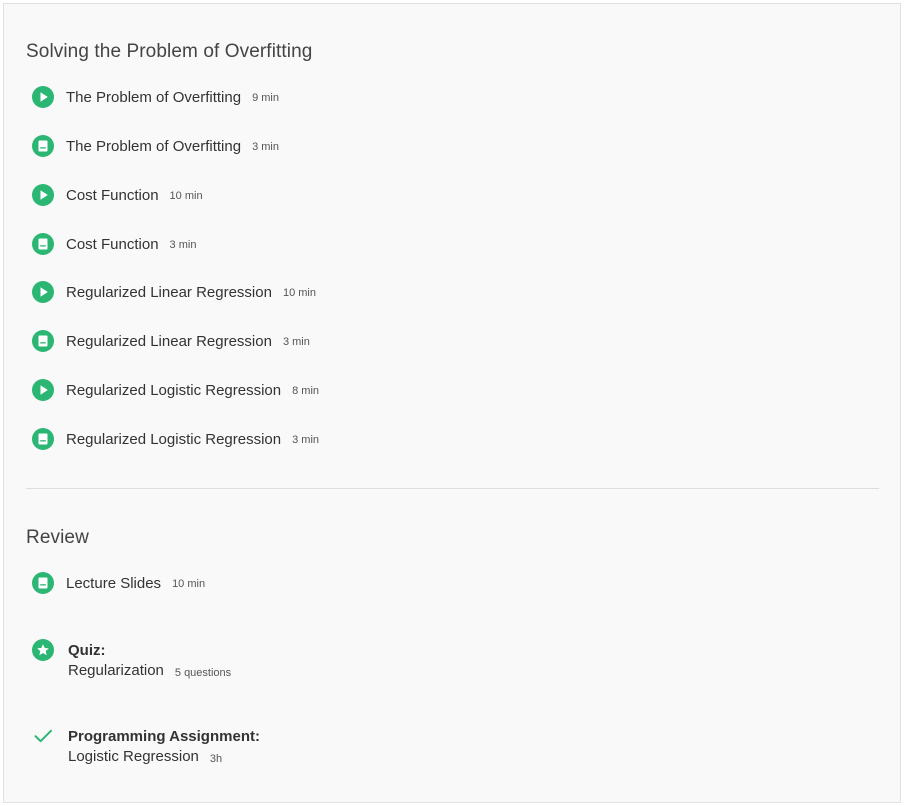 This screenshot has width=905, height=806. I want to click on assessment-name: Logistic Regression, so click(133, 756).